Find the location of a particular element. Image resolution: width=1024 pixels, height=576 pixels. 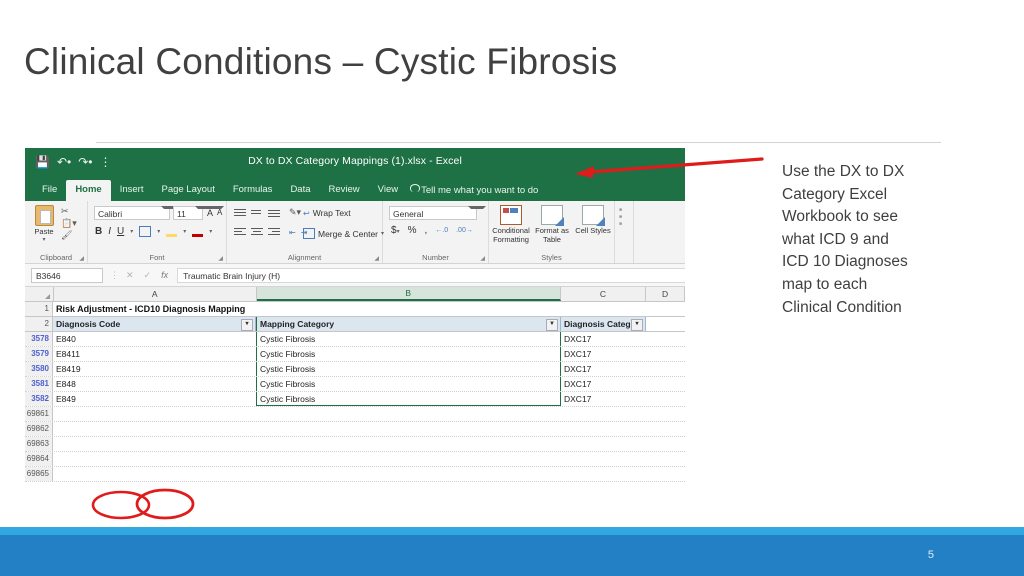

clipboard-mini-buttons: ✂ 📋▾ 🖌 is located at coordinates (69, 223).